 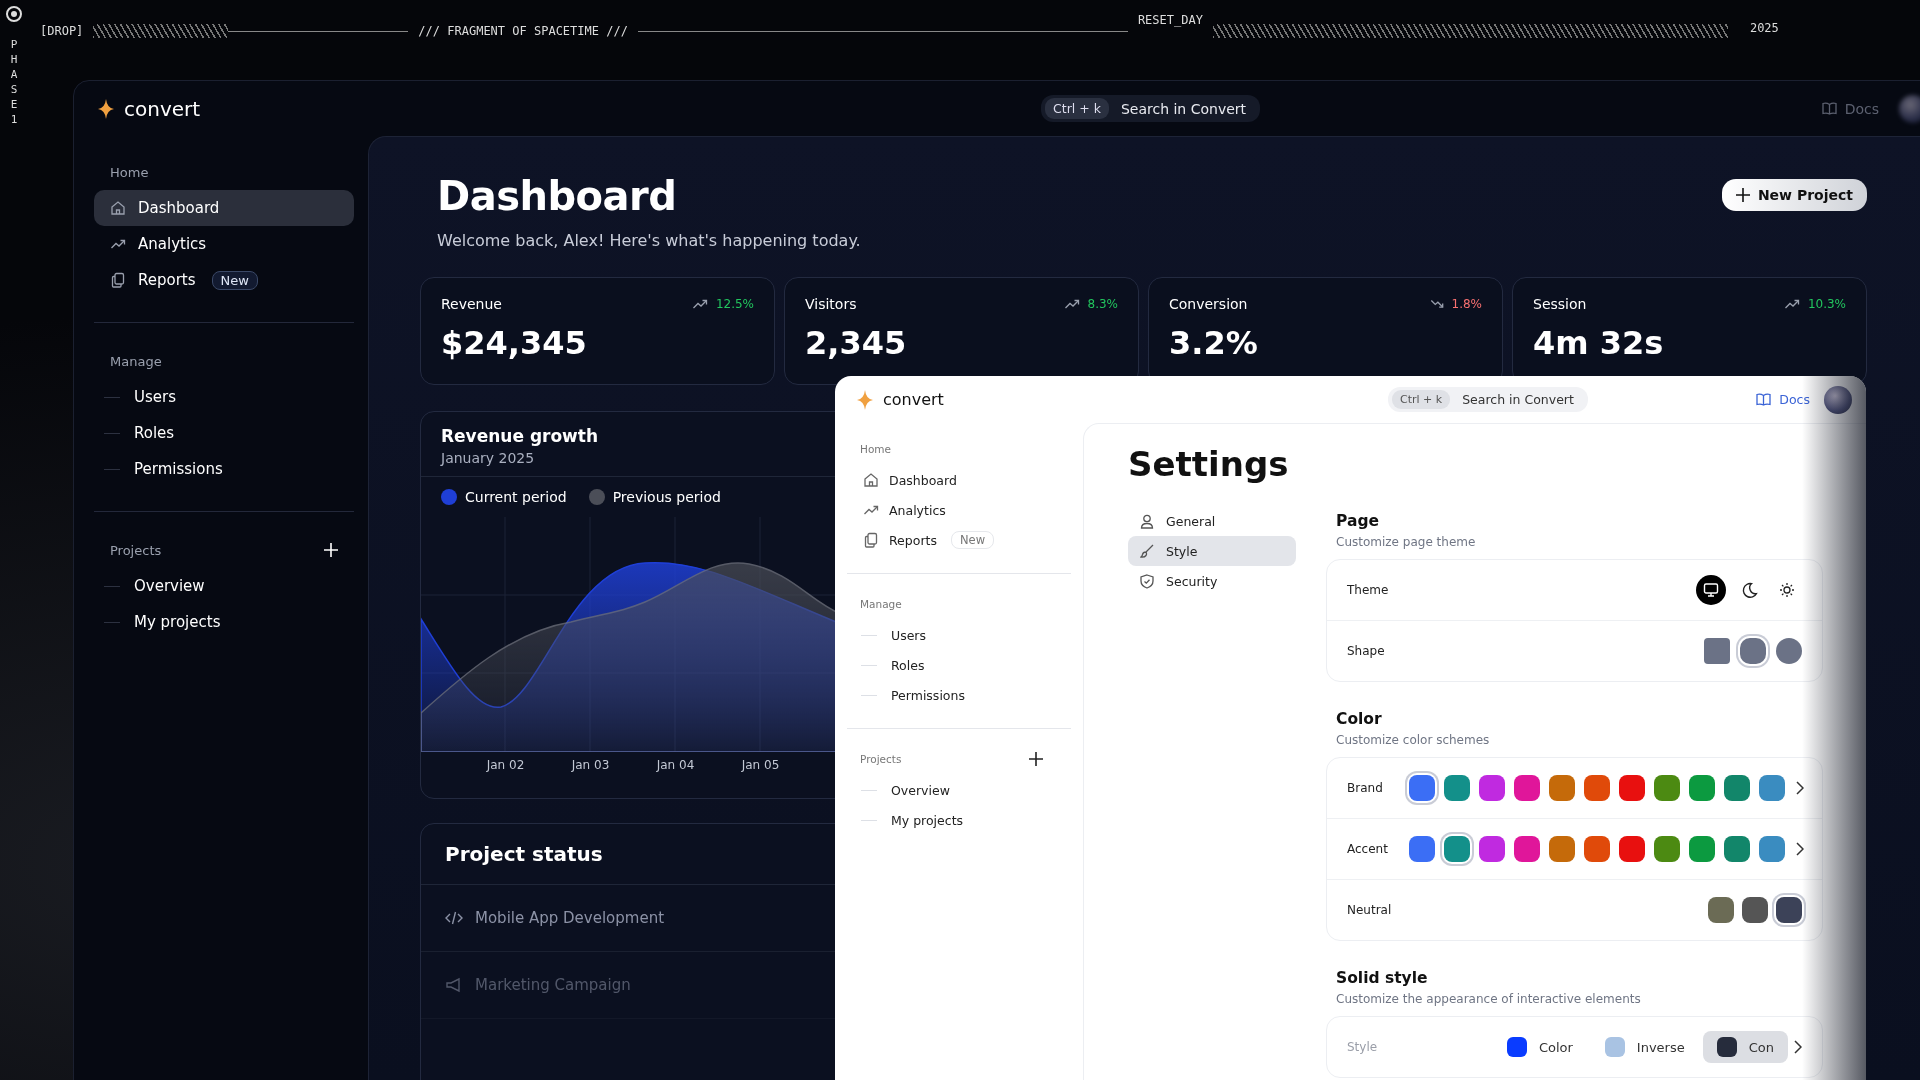 I want to click on section-description: Customize color schemes, so click(x=1413, y=740).